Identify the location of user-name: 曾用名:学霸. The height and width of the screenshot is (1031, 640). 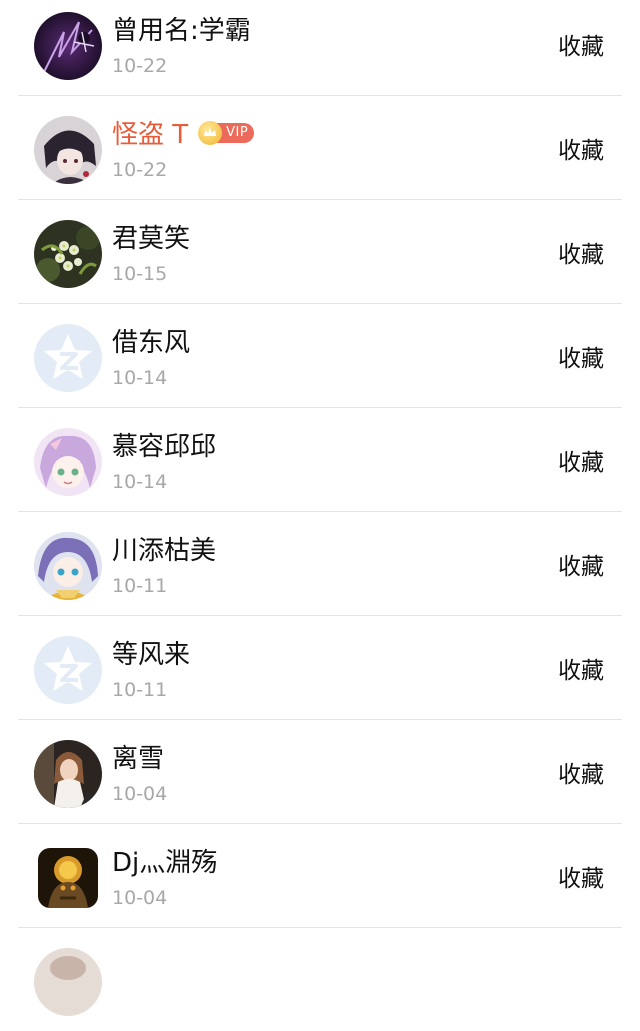
(181, 31).